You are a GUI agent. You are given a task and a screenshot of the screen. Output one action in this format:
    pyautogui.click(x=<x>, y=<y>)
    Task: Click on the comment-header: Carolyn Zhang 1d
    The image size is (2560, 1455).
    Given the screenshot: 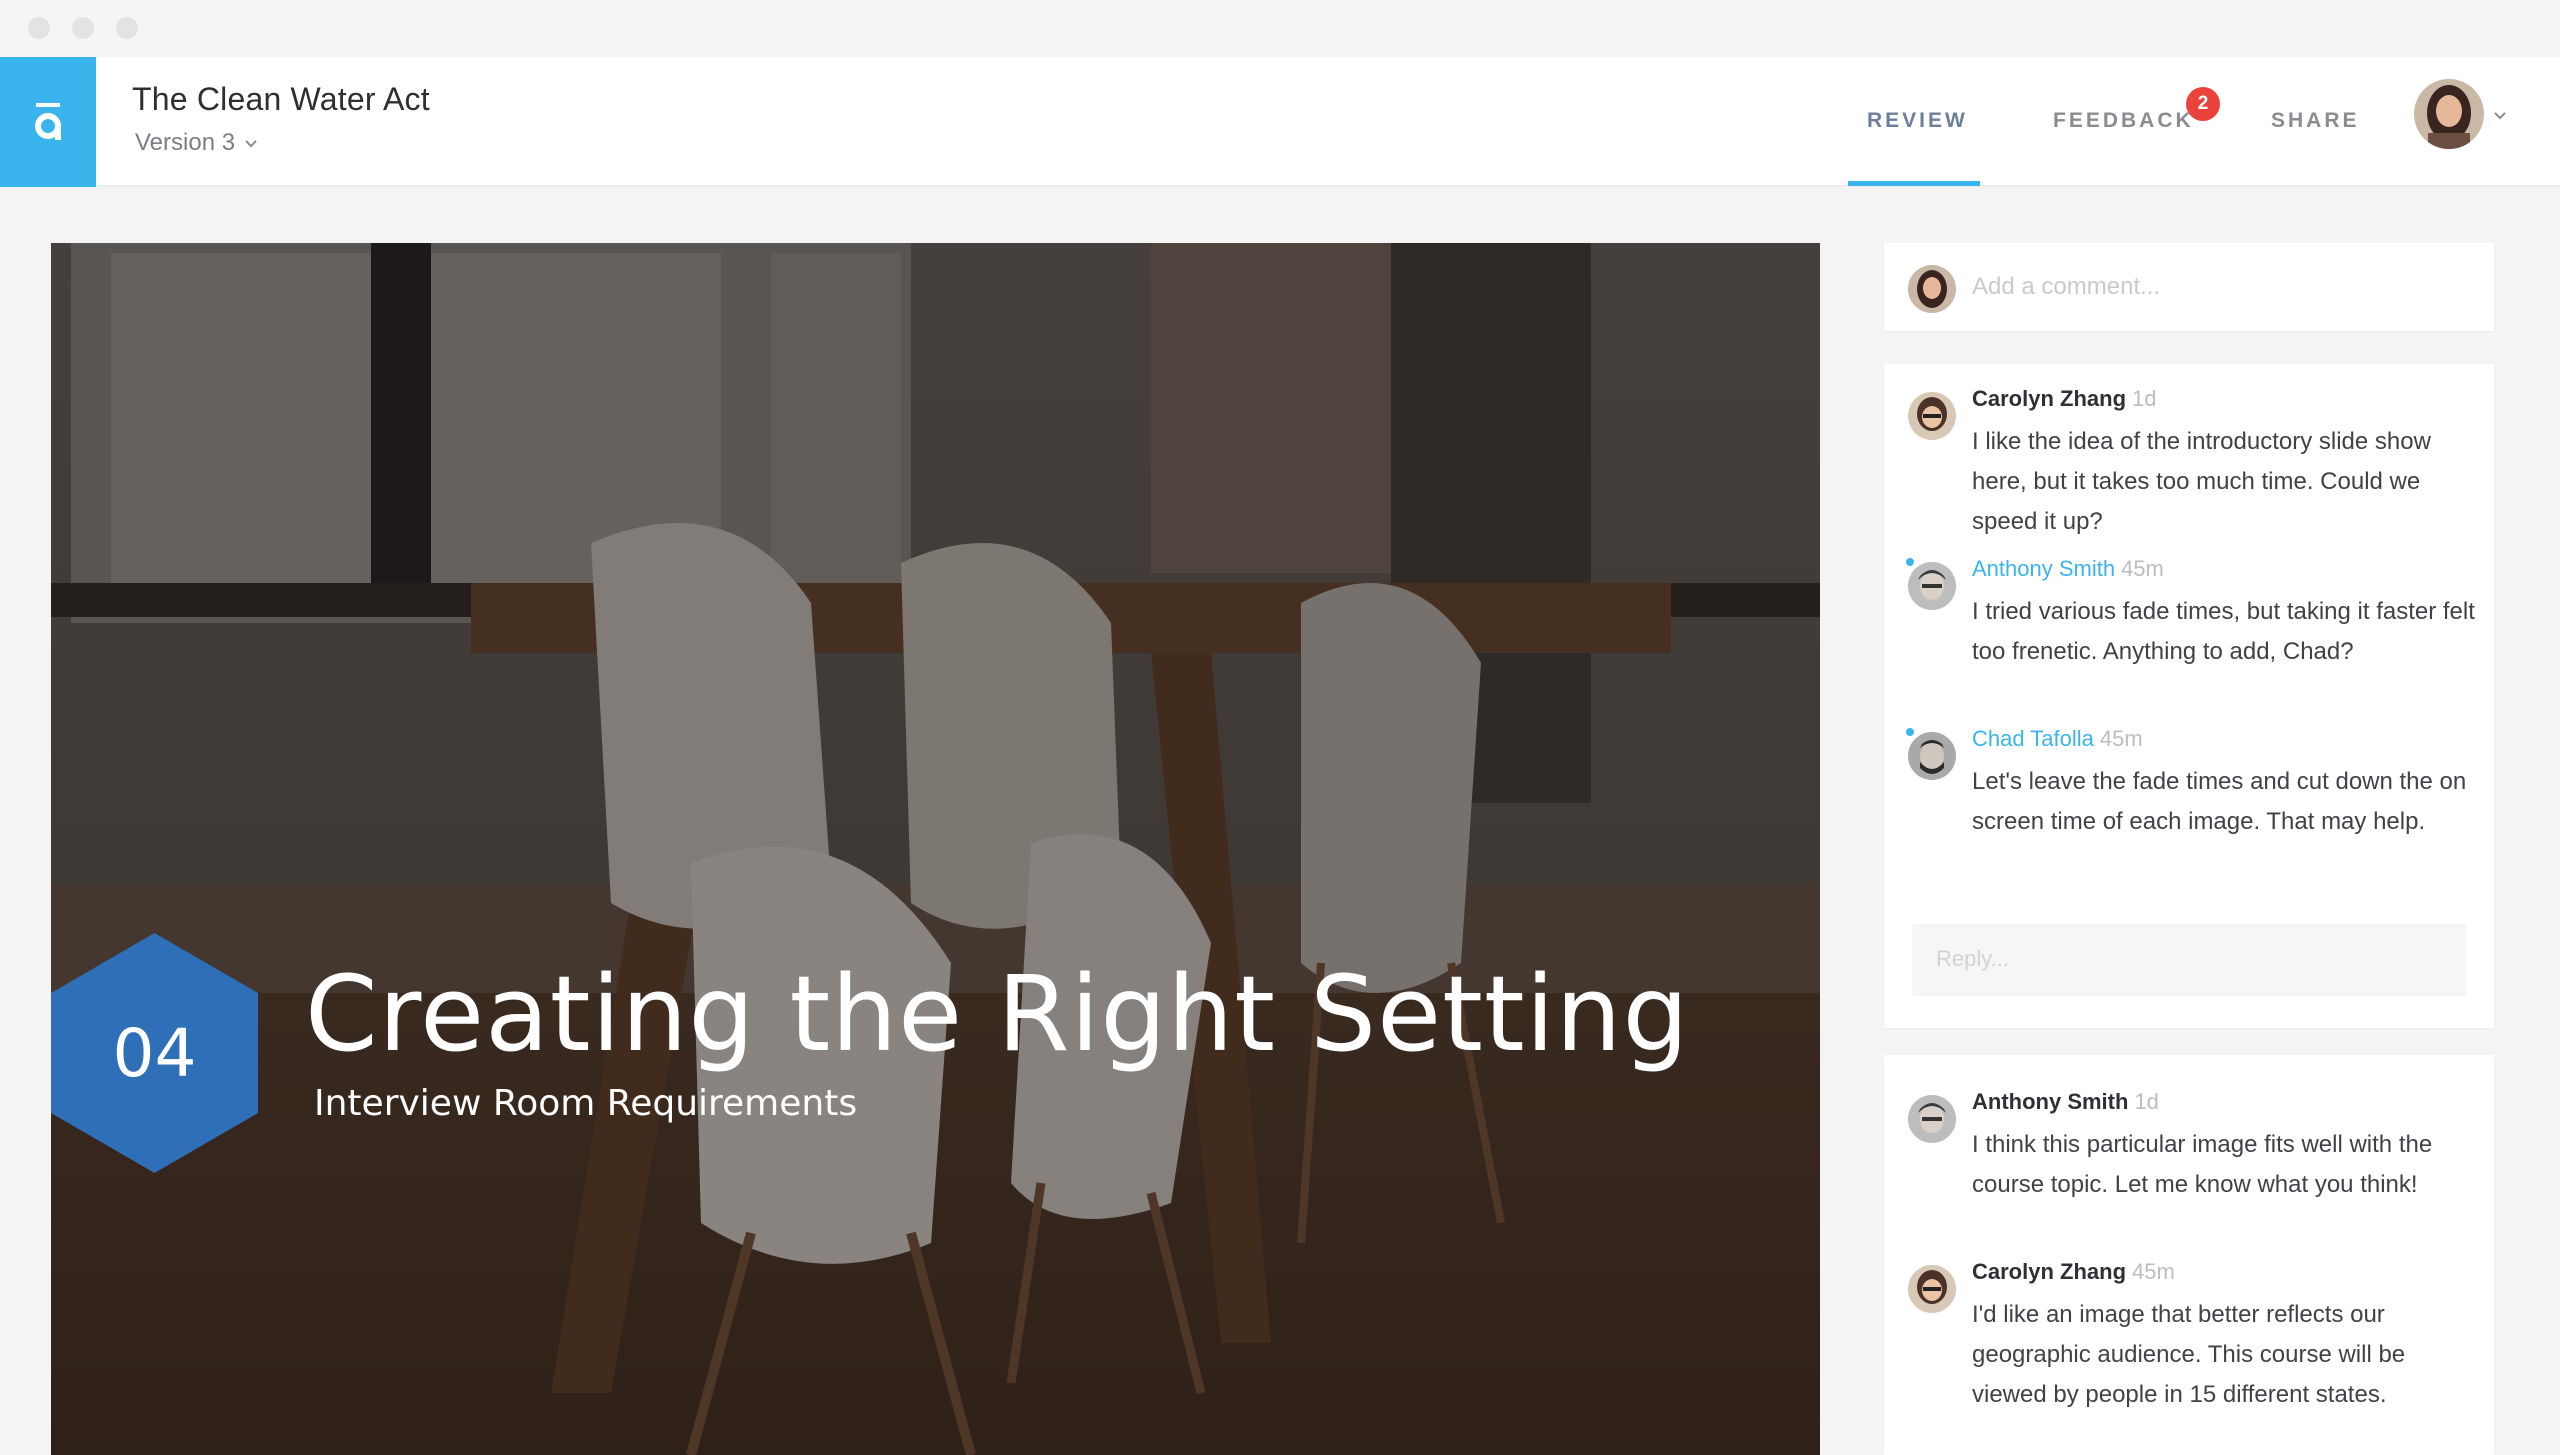 What is the action you would take?
    pyautogui.click(x=2064, y=399)
    